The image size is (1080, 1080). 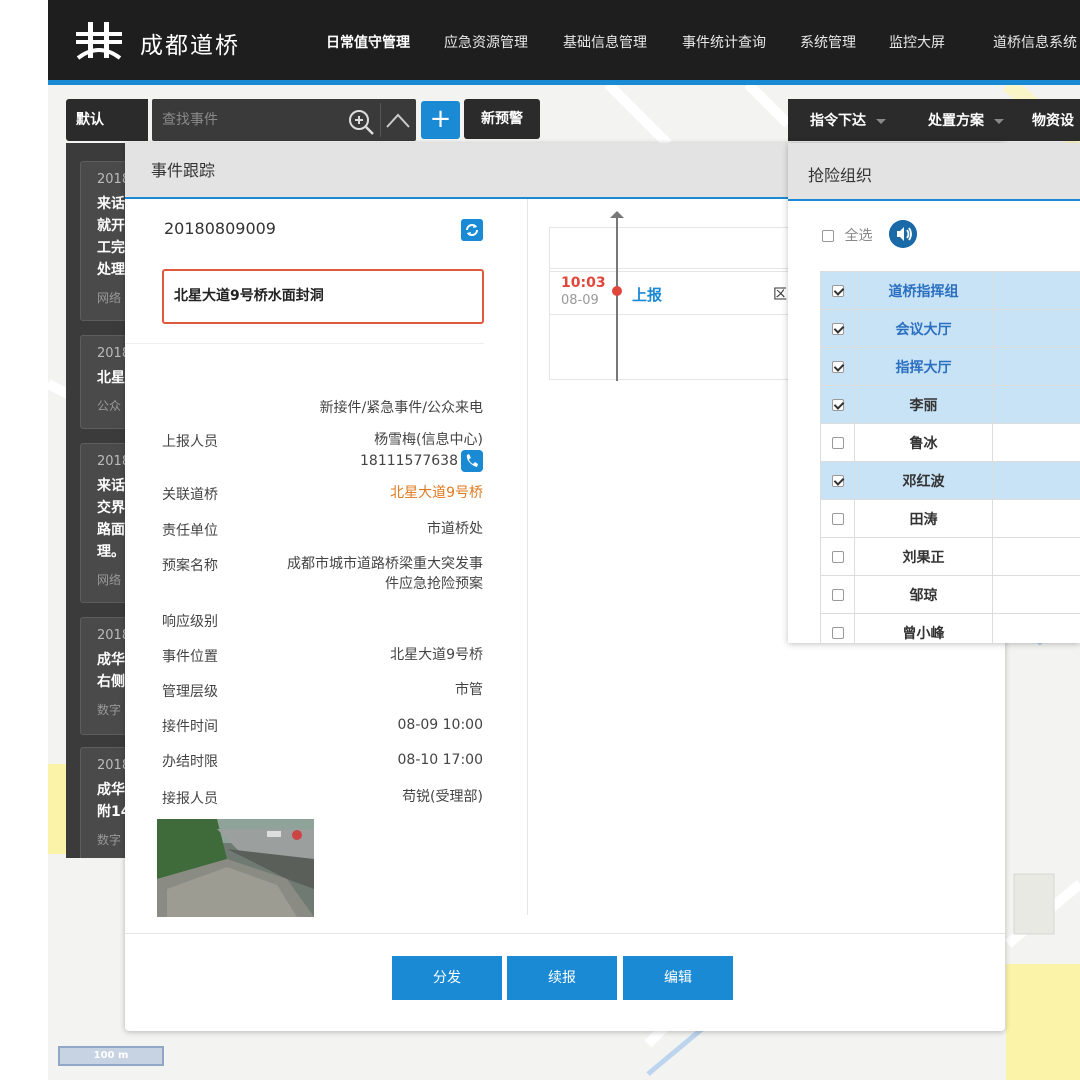 What do you see at coordinates (190, 762) in the screenshot?
I see `deadline-label: 办结时限` at bounding box center [190, 762].